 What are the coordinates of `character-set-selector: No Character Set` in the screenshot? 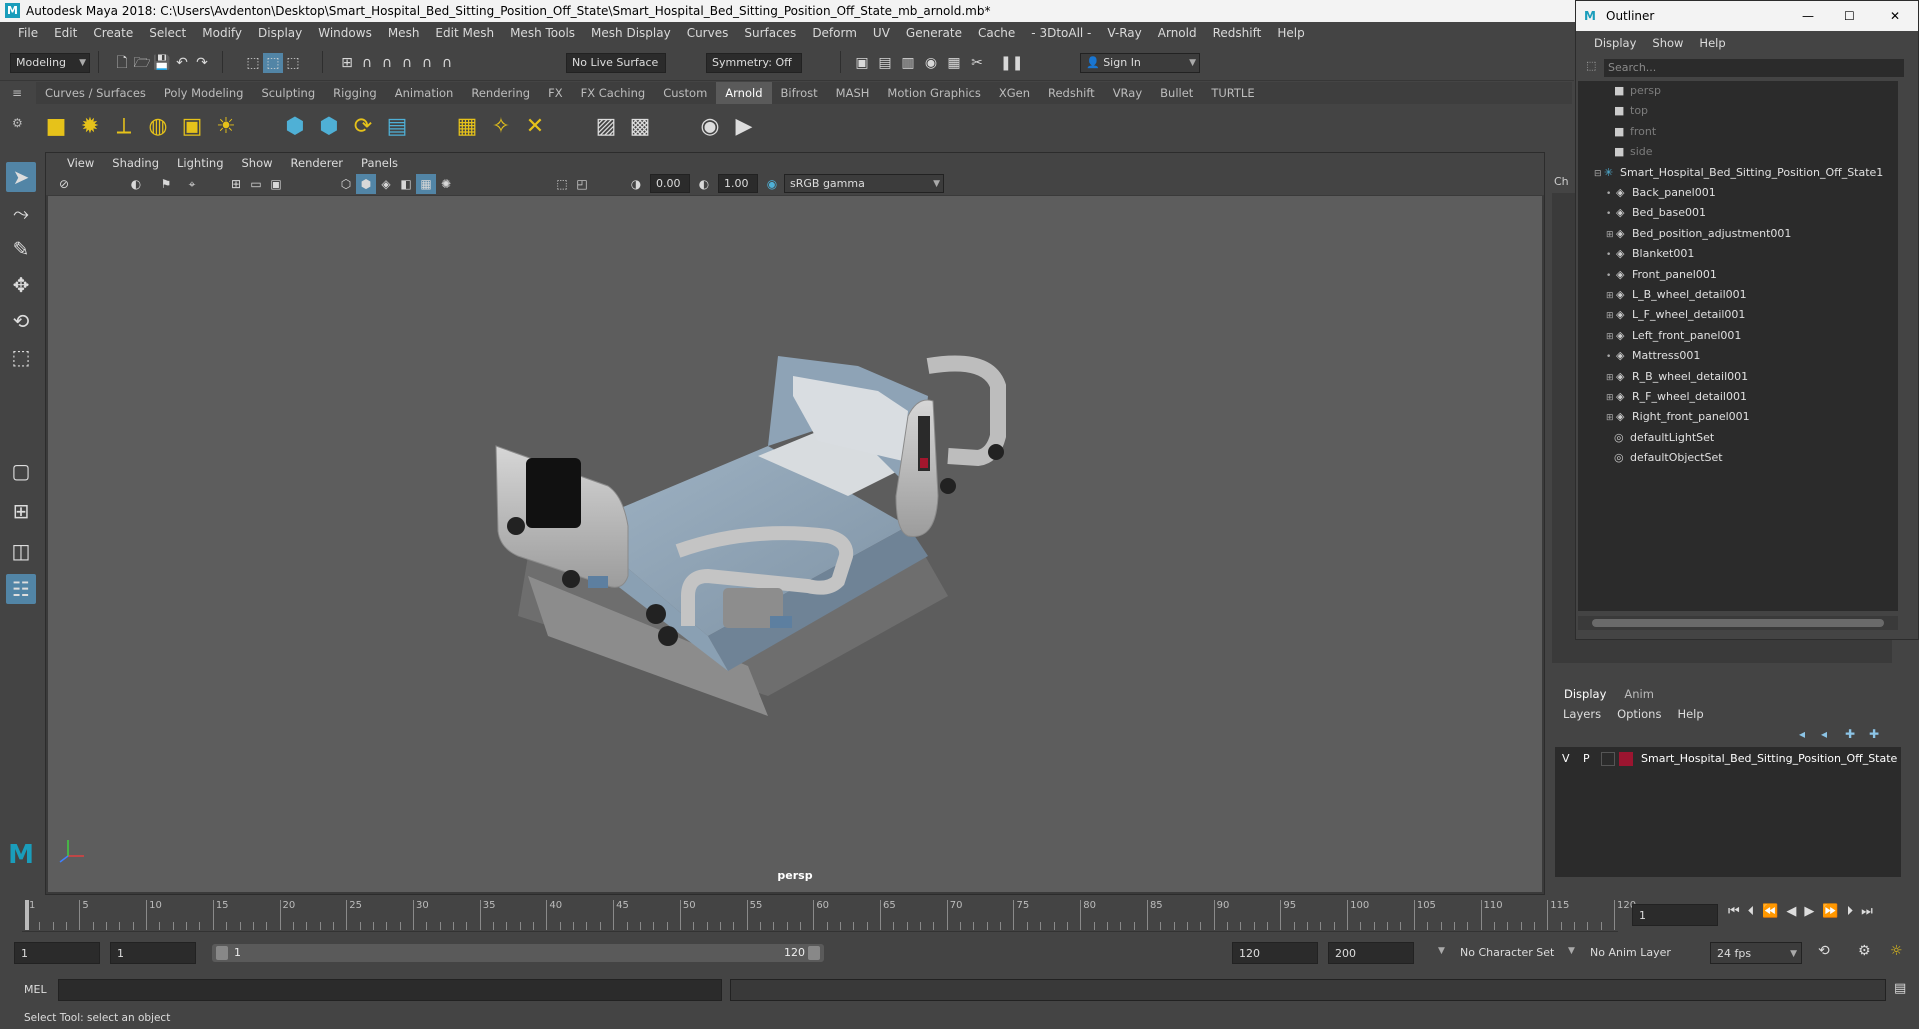 It's located at (1507, 952).